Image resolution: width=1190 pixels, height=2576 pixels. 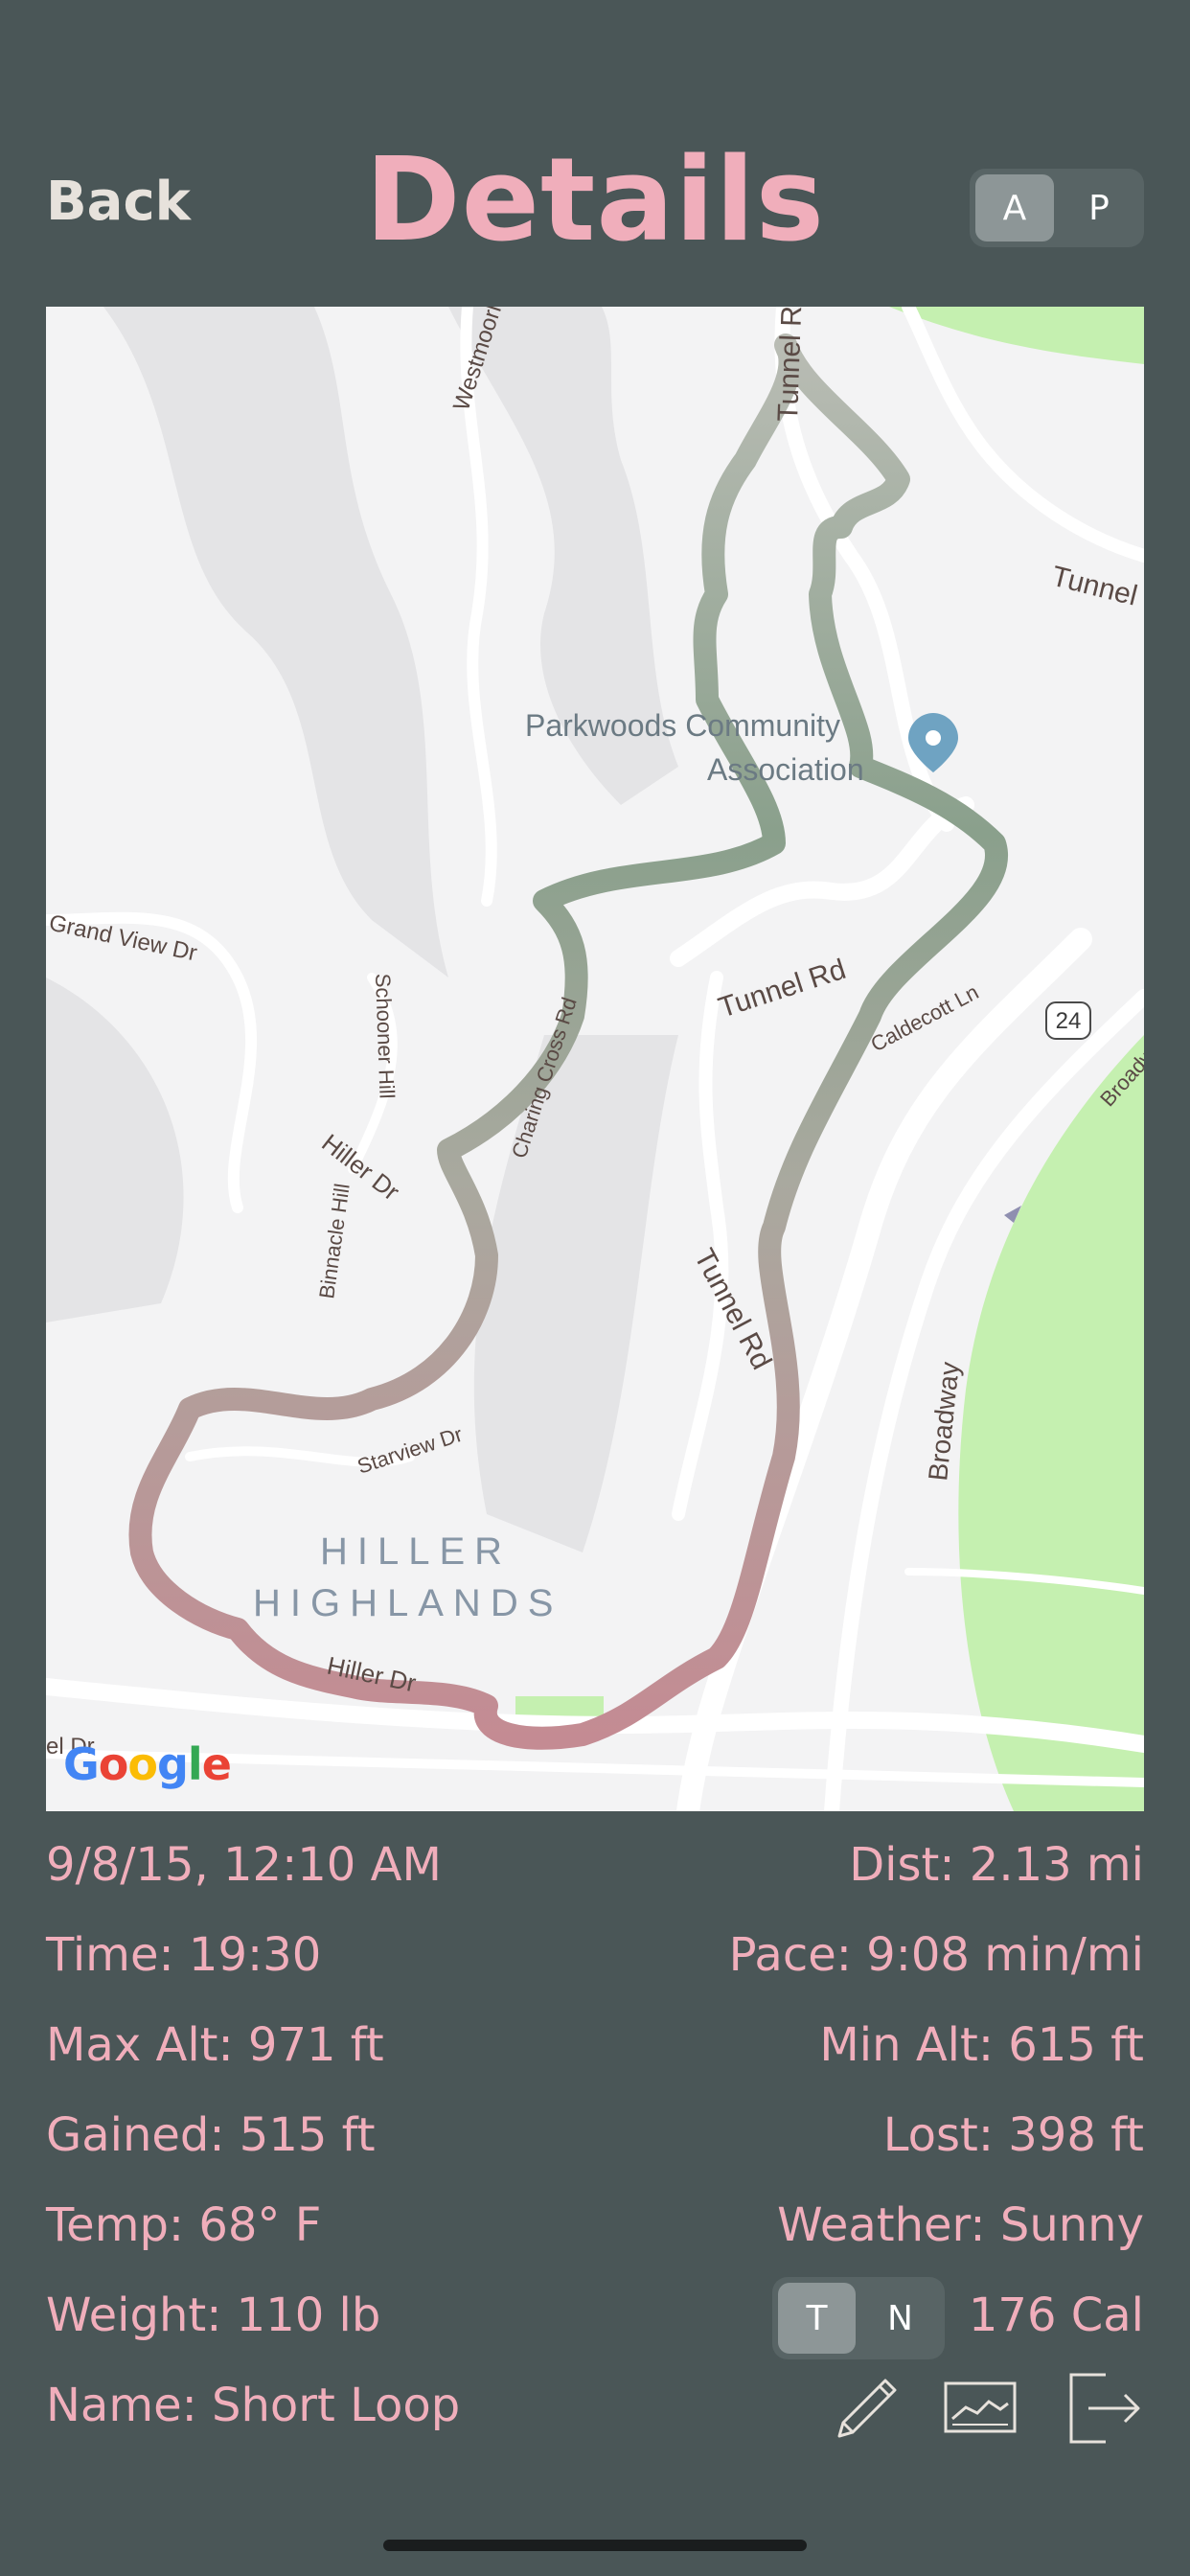 What do you see at coordinates (1057, 208) in the screenshot?
I see `mode-toggle: A P` at bounding box center [1057, 208].